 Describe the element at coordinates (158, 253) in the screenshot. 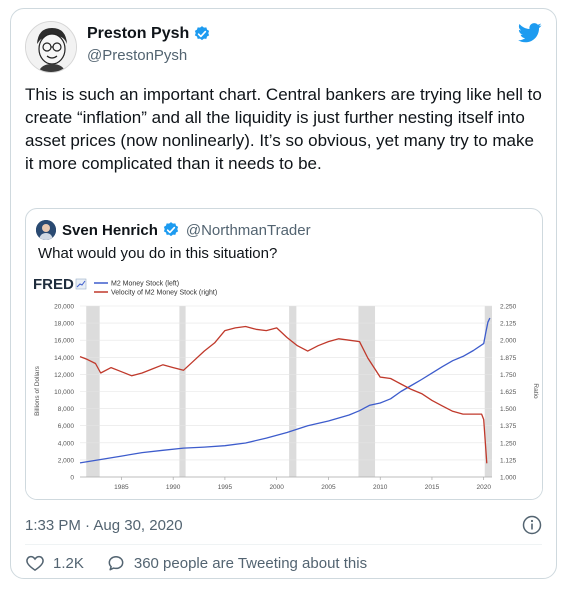

I see `quoted-text: What would you do in this situation?` at that location.